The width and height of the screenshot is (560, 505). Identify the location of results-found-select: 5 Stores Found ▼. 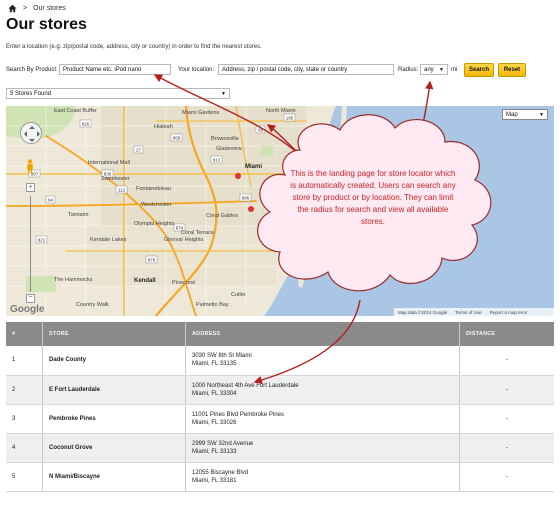
(118, 93).